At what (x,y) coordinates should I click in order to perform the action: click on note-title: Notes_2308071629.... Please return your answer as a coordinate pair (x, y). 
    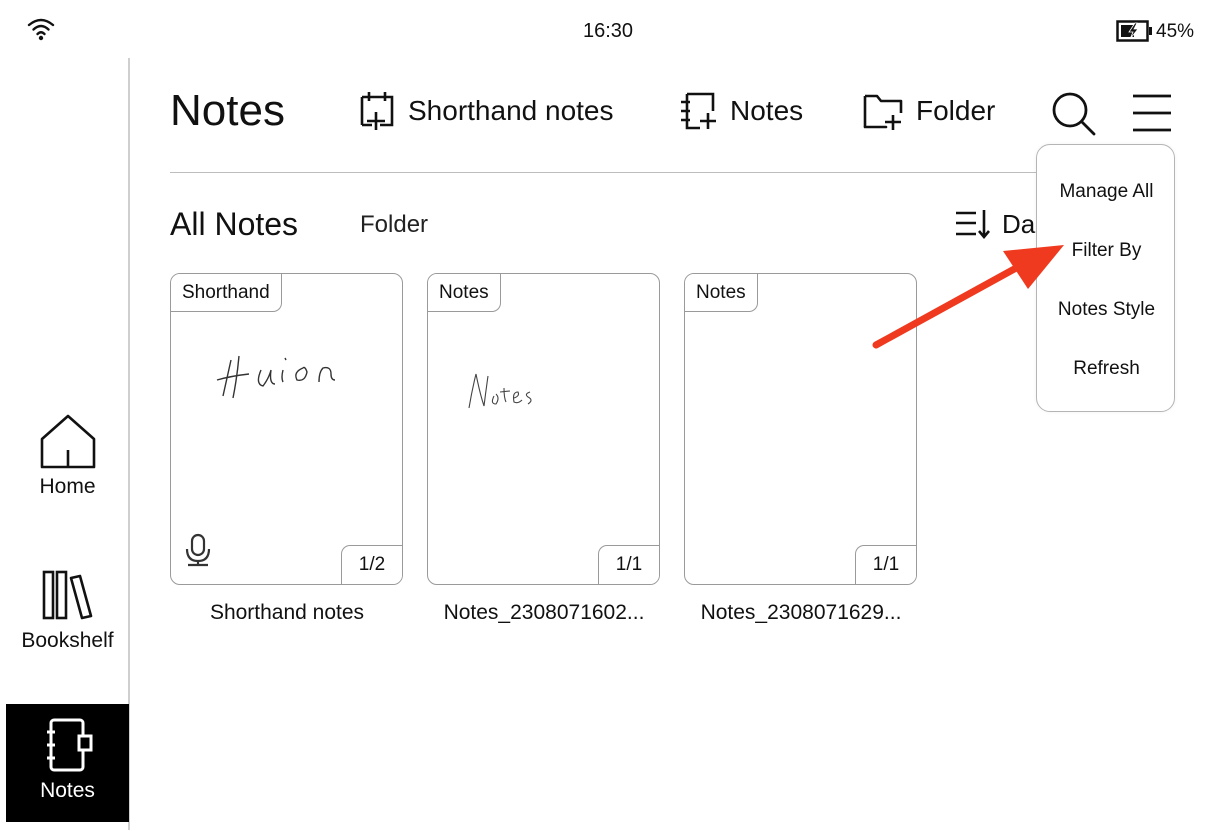
    Looking at the image, I should click on (801, 613).